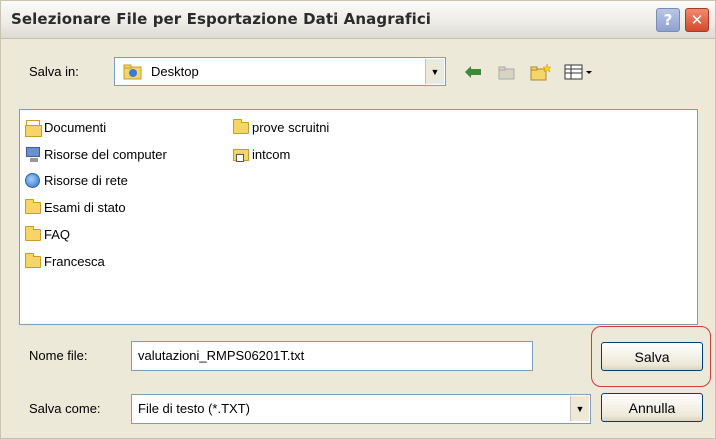  What do you see at coordinates (33, 128) in the screenshot?
I see `documents-icon` at bounding box center [33, 128].